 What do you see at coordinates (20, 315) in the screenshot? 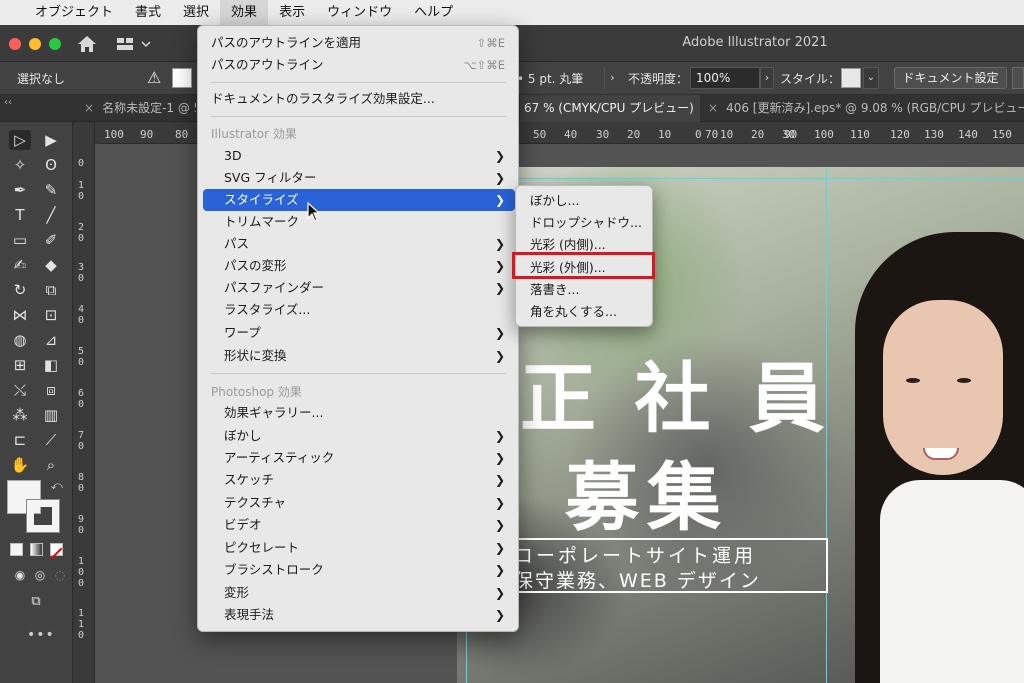
I see `width-tool-icon: ⋈` at bounding box center [20, 315].